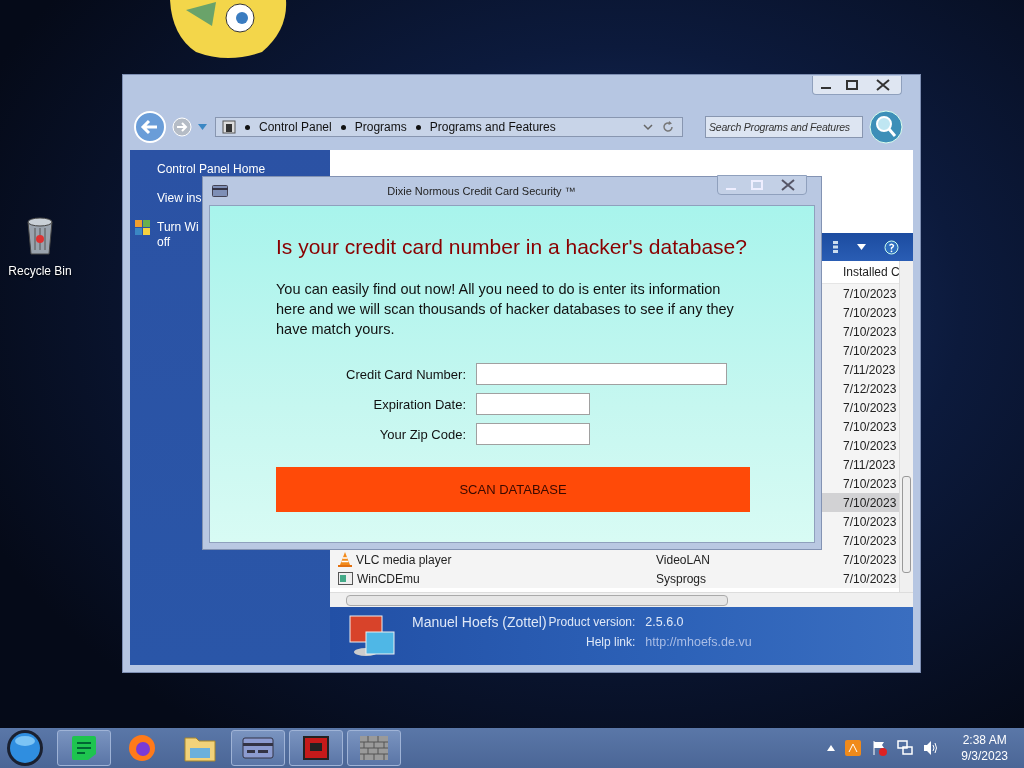  I want to click on program-row: VLC media player VideoLAN 7/10/2023, so click(614, 559).